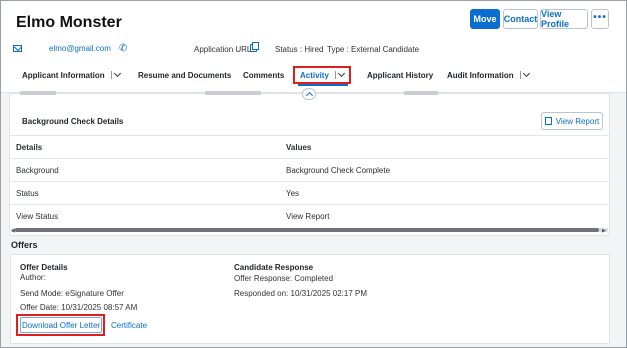 The height and width of the screenshot is (348, 627). I want to click on column-header-details: Details, so click(29, 147).